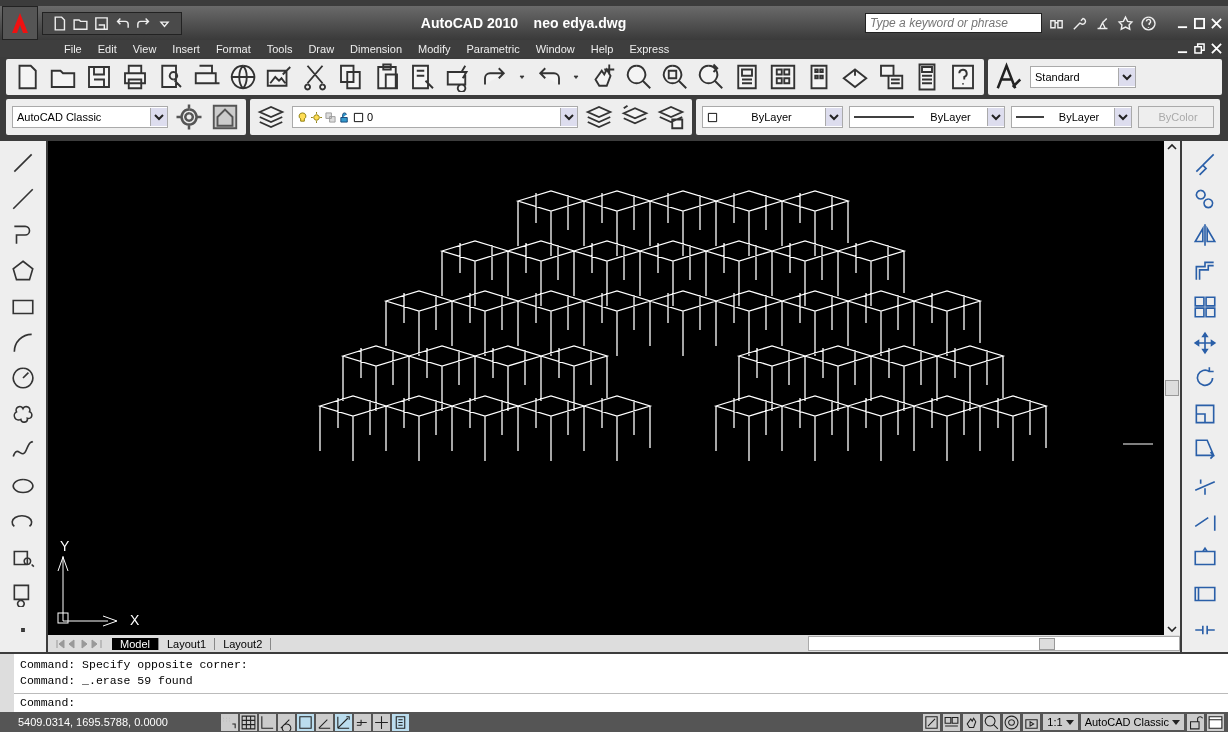 This screenshot has width=1228, height=732. I want to click on y-axis-label: Y, so click(65, 546).